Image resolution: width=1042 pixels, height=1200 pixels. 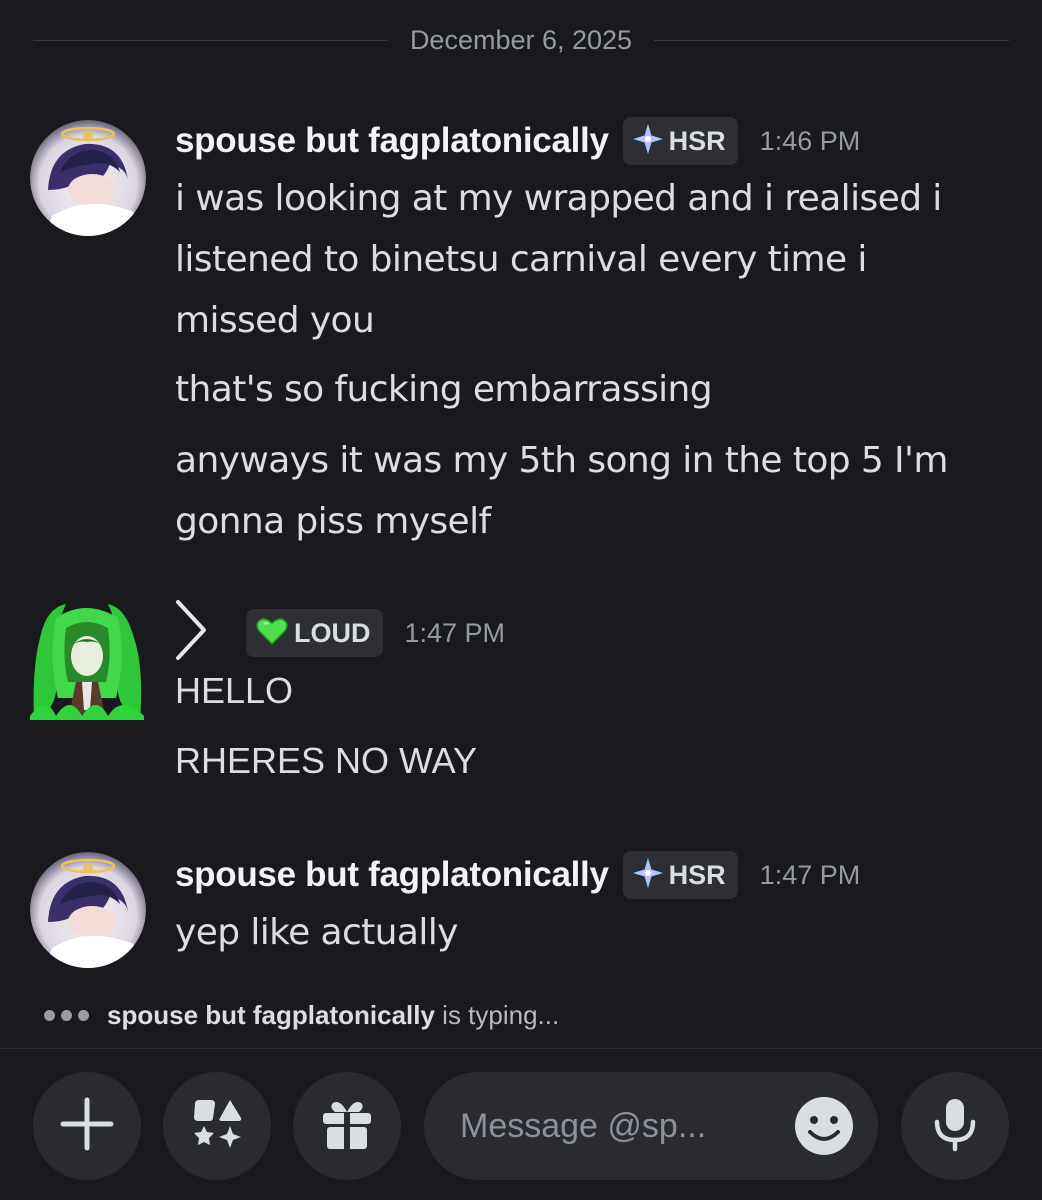 I want to click on divider-date: December 6, 2025, so click(x=521, y=39).